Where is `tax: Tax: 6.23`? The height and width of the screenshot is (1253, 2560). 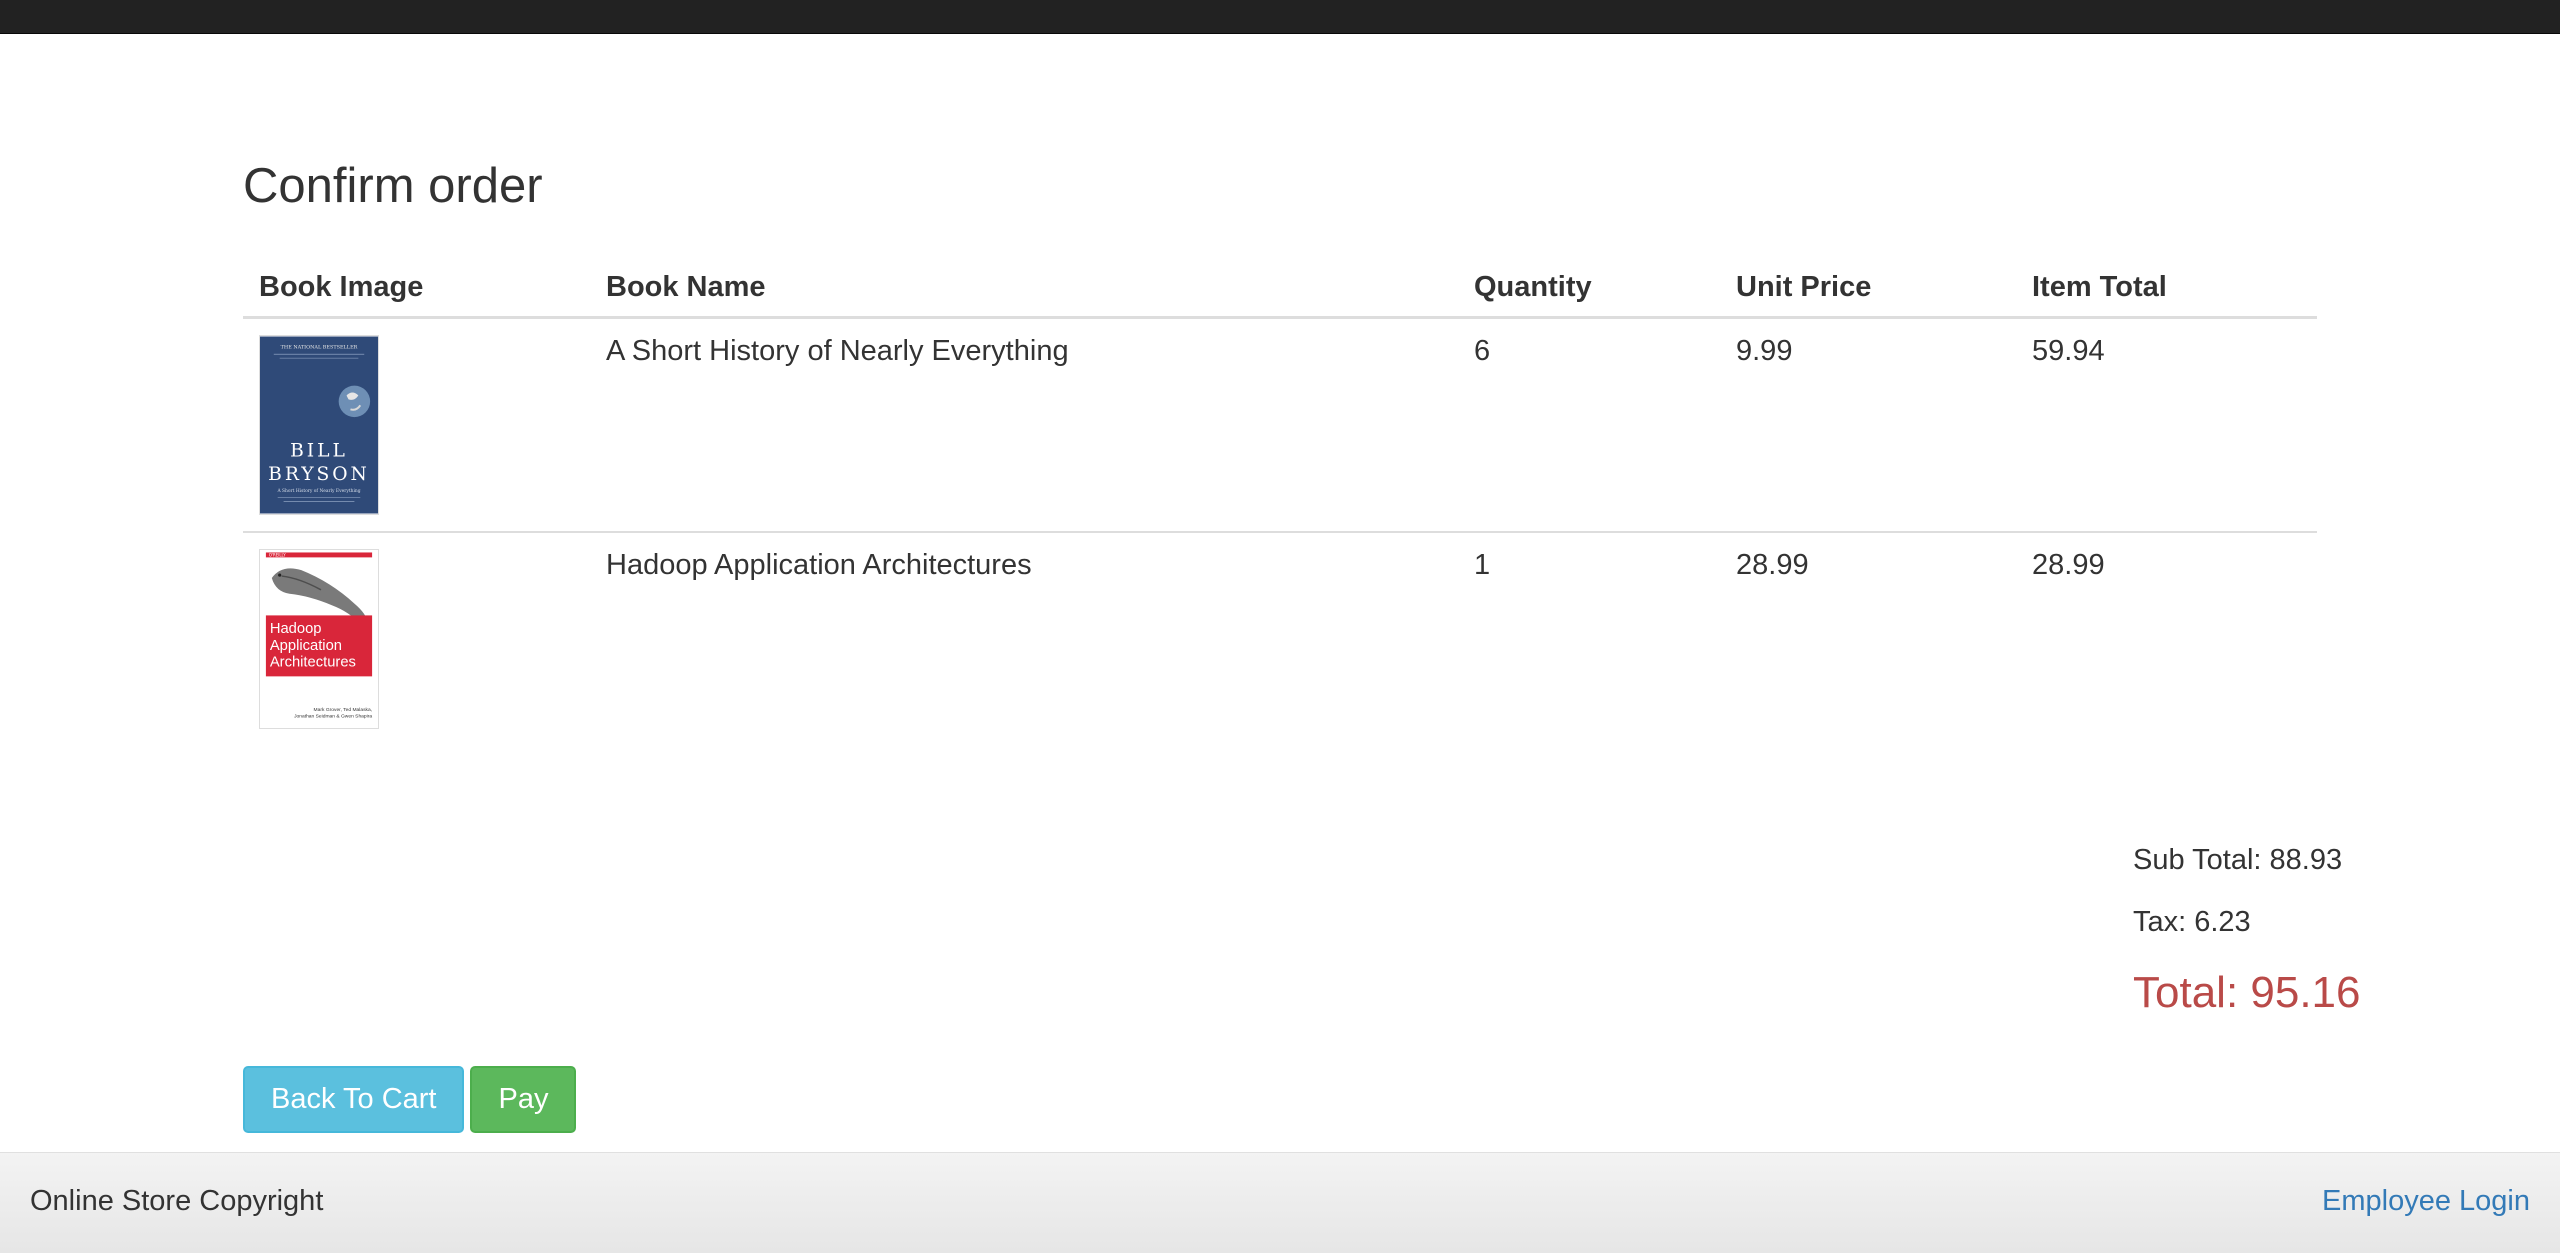 tax: Tax: 6.23 is located at coordinates (2192, 921).